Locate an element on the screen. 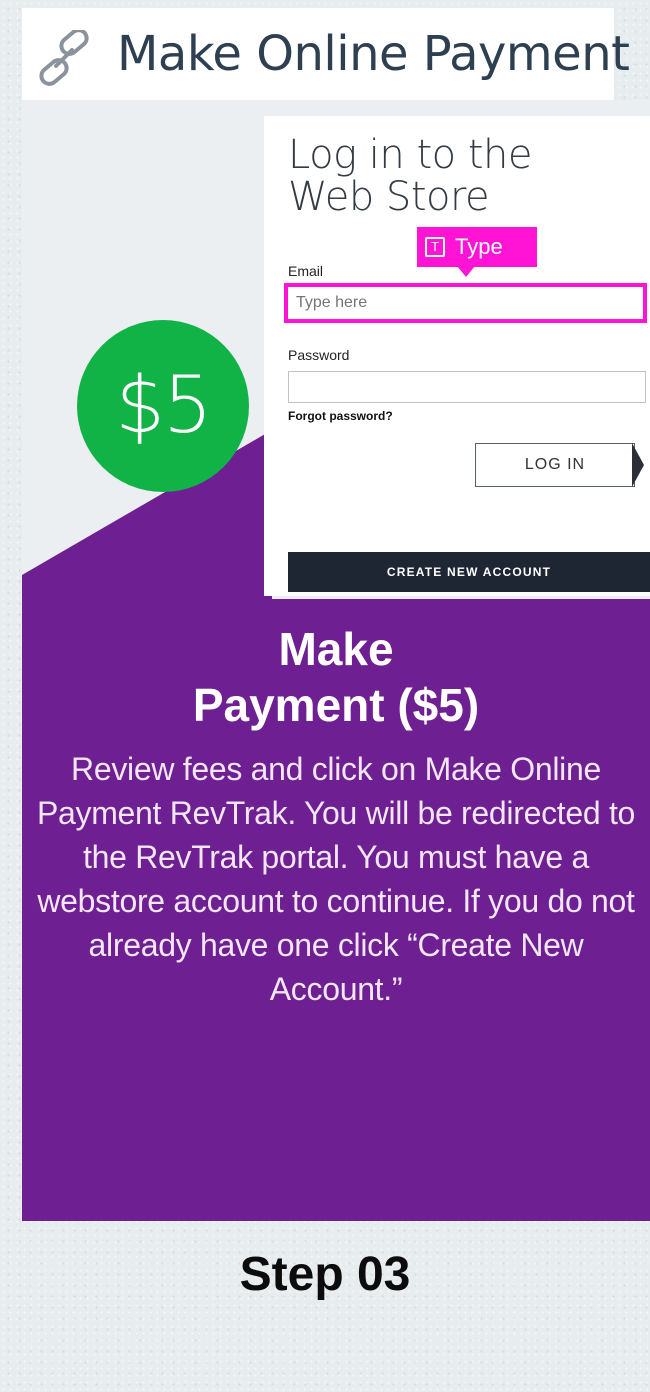 The height and width of the screenshot is (1392, 650). chevron-right-icon is located at coordinates (638, 465).